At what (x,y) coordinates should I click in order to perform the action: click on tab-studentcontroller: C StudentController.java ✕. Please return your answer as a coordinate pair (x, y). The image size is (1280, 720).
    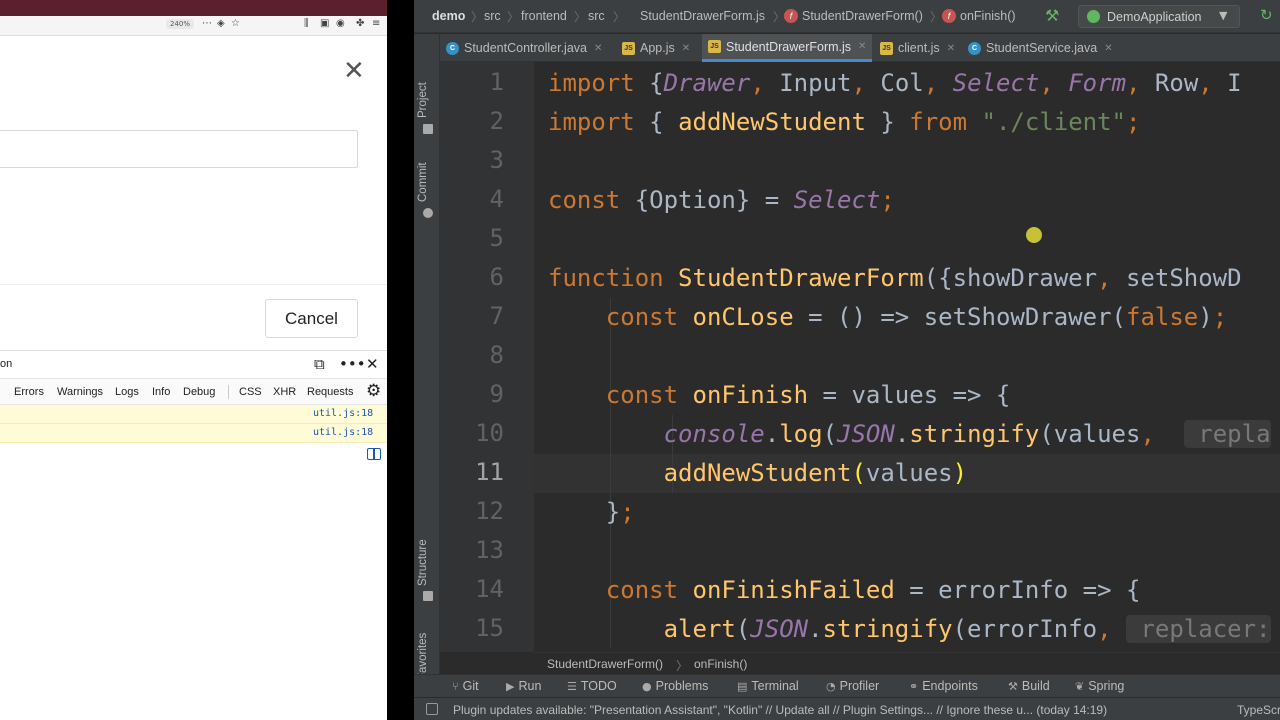
    Looking at the image, I should click on (524, 48).